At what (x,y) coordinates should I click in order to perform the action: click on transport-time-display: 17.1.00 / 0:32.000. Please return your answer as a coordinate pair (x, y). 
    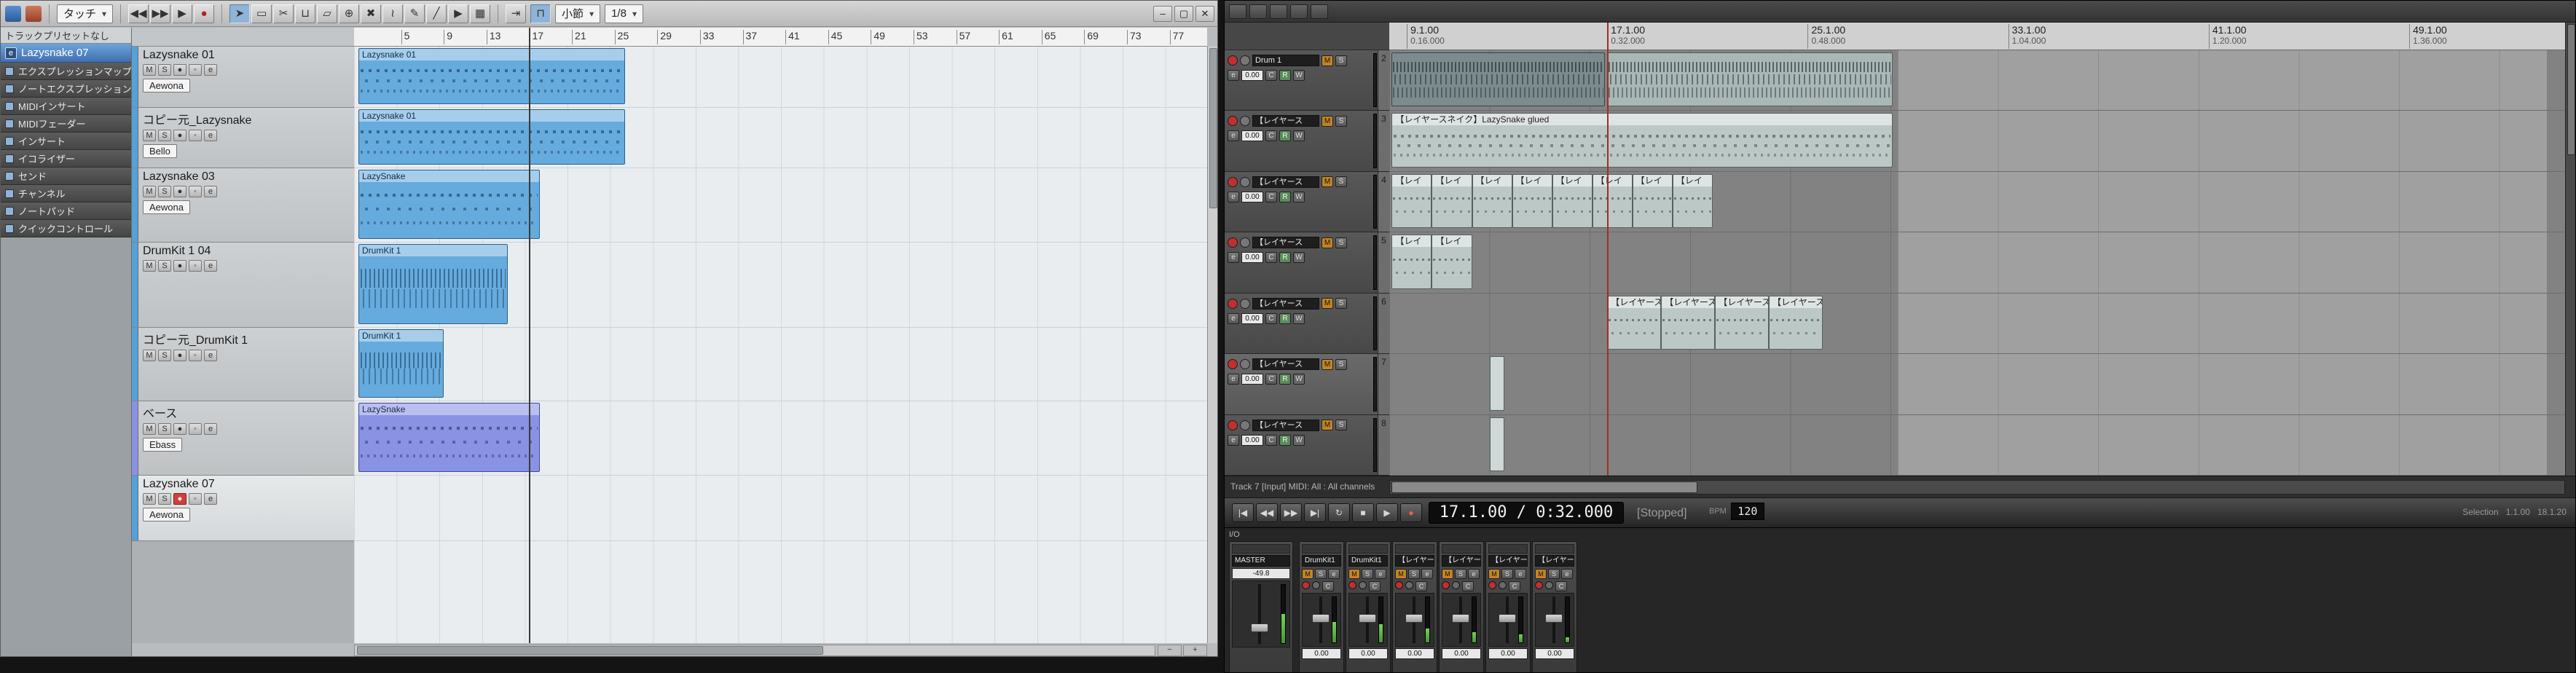
    Looking at the image, I should click on (1526, 513).